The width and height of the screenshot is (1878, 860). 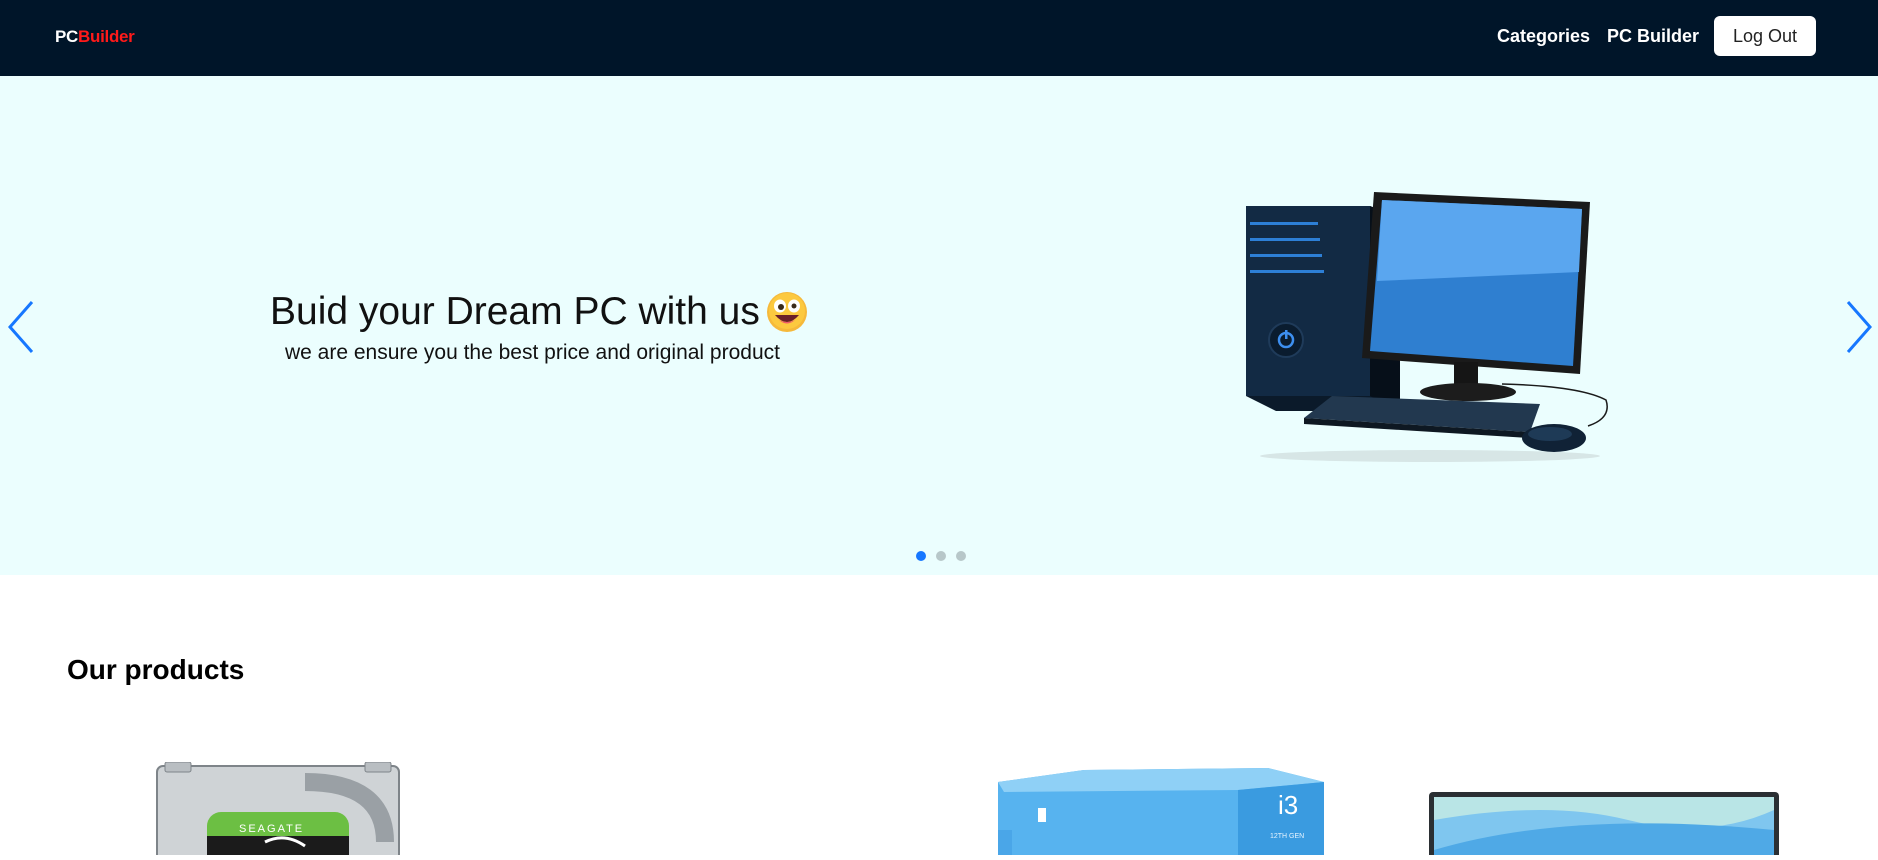 What do you see at coordinates (271, 829) in the screenshot?
I see `seagate-brand-text: SEAGATE` at bounding box center [271, 829].